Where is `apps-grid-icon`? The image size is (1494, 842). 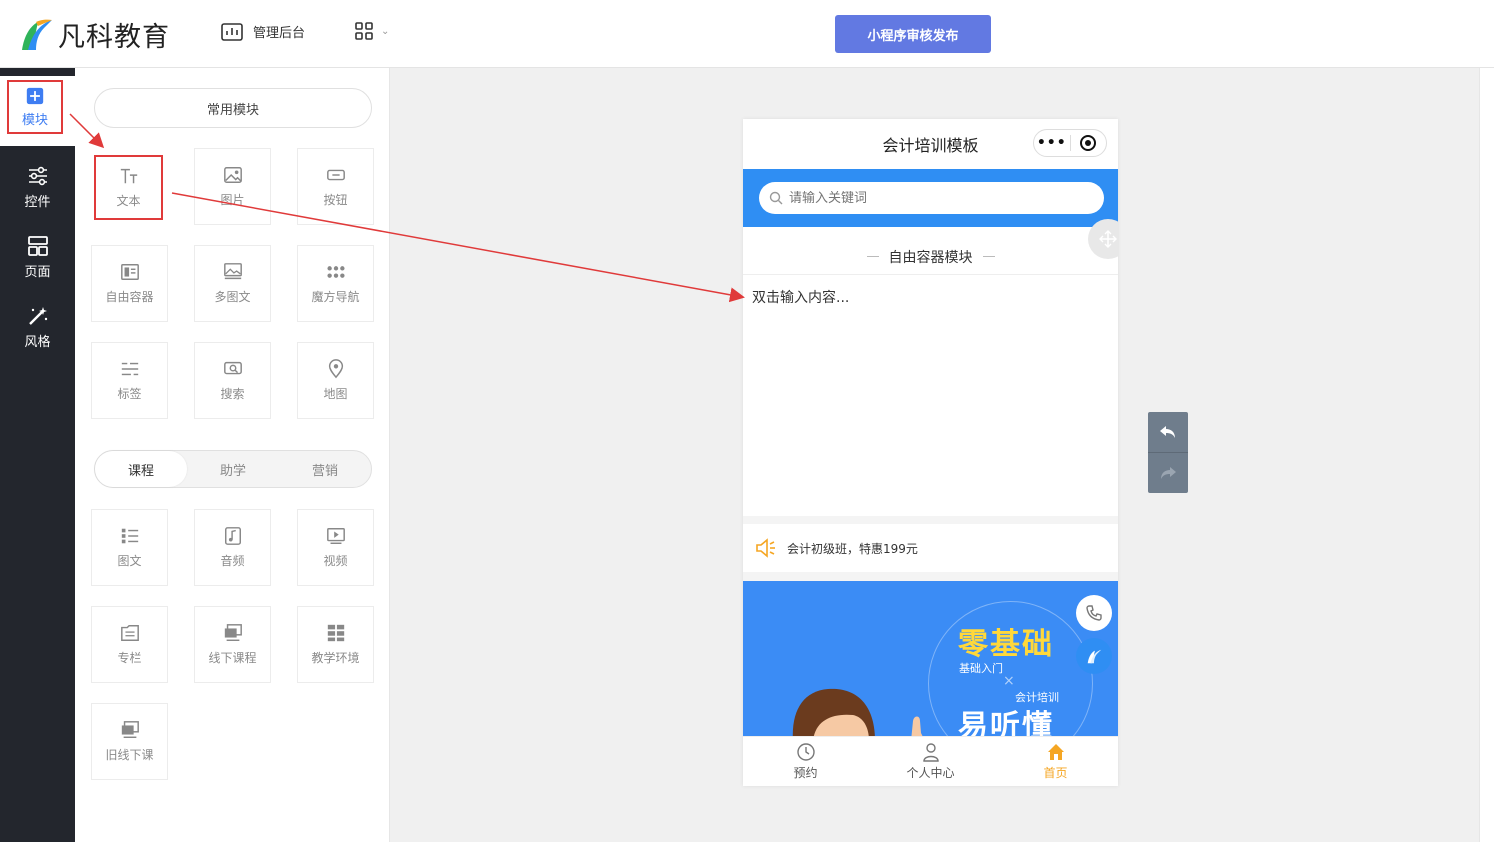 apps-grid-icon is located at coordinates (364, 31).